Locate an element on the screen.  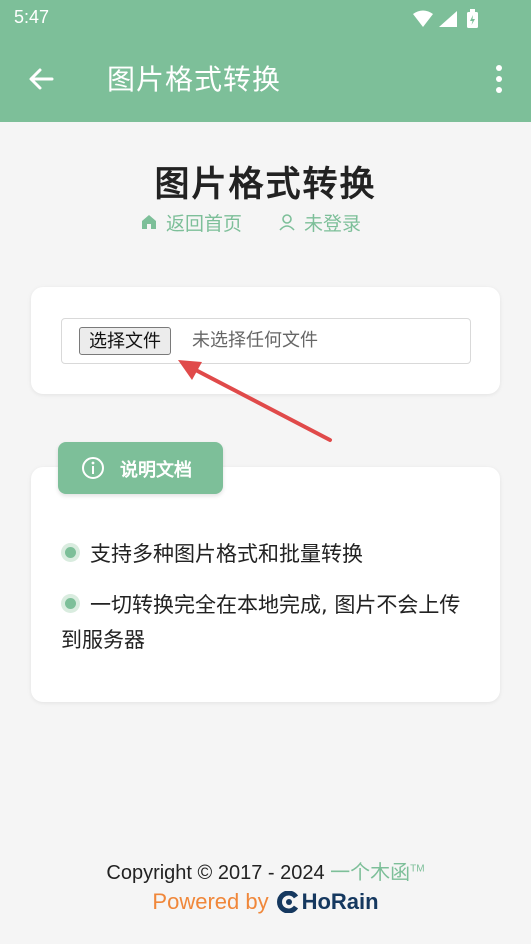
login-link: 未登录 is located at coordinates (319, 222).